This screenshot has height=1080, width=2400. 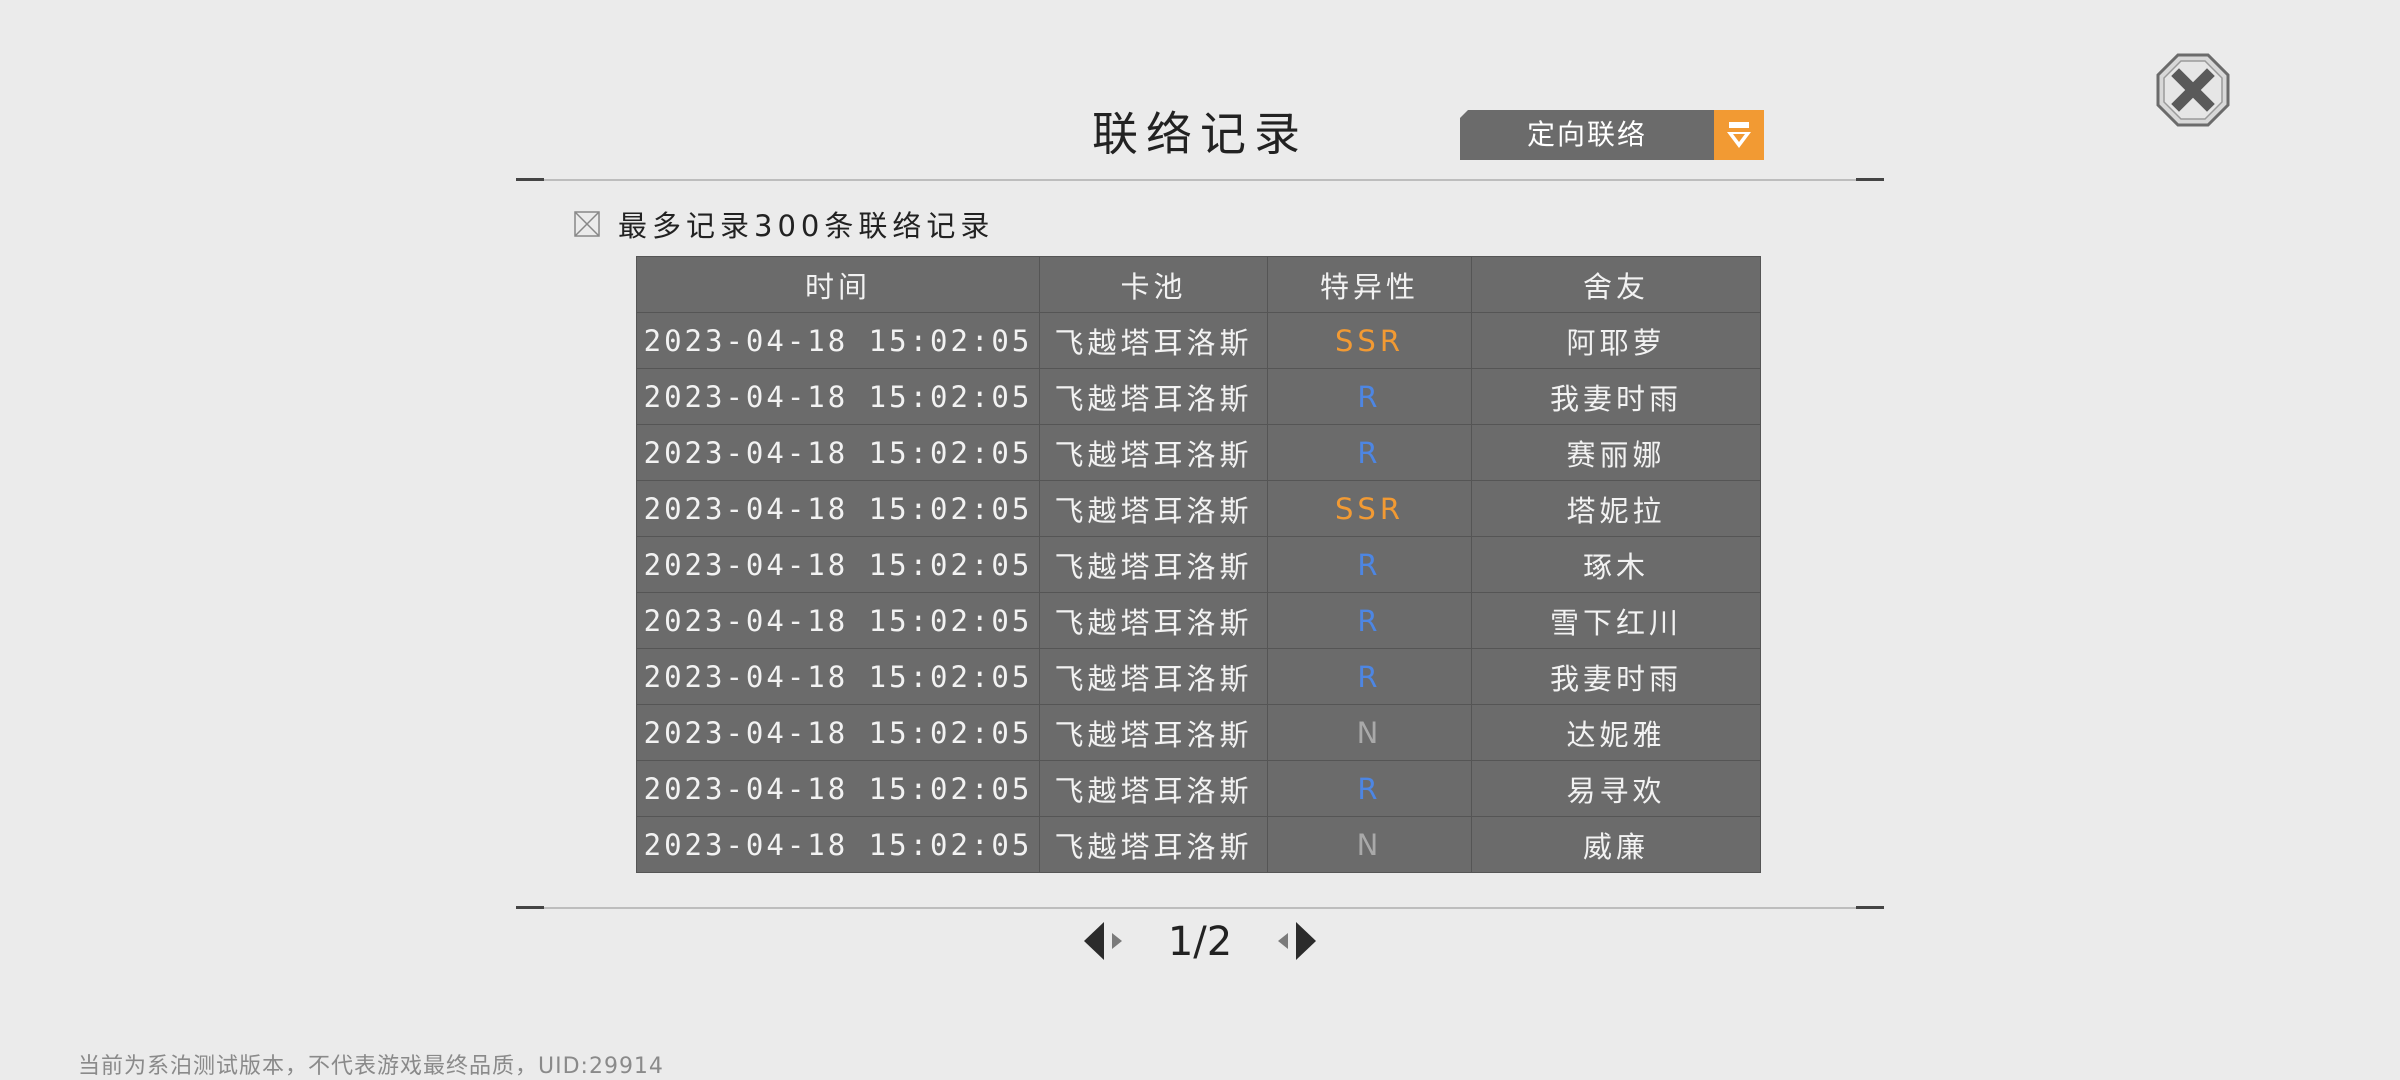 I want to click on chevron-down-icon, so click(x=1739, y=135).